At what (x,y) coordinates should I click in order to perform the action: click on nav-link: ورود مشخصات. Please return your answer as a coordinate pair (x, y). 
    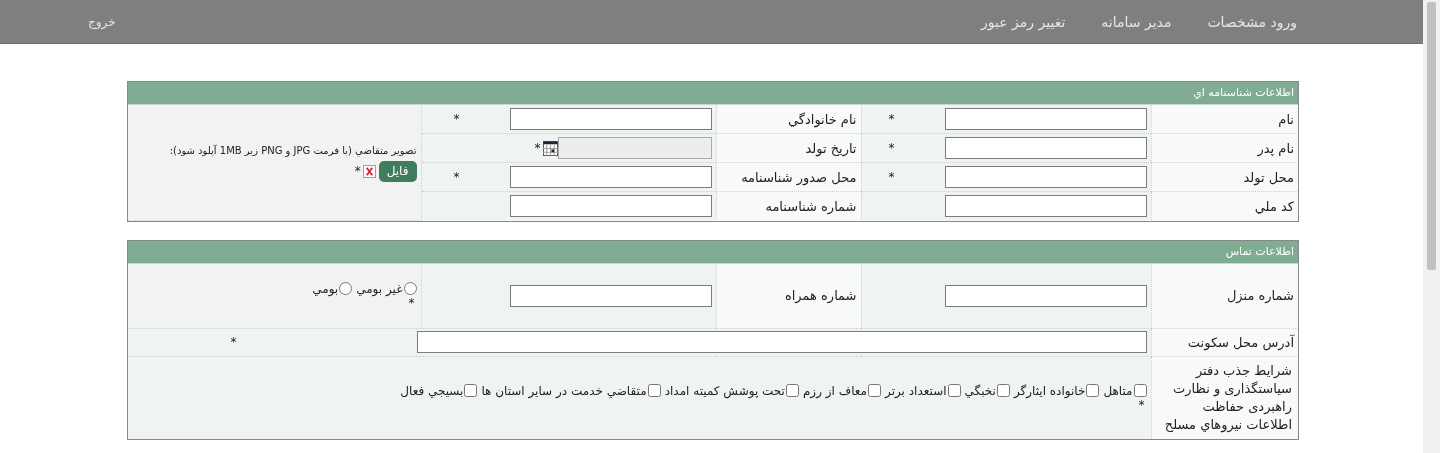
    Looking at the image, I should click on (1252, 21).